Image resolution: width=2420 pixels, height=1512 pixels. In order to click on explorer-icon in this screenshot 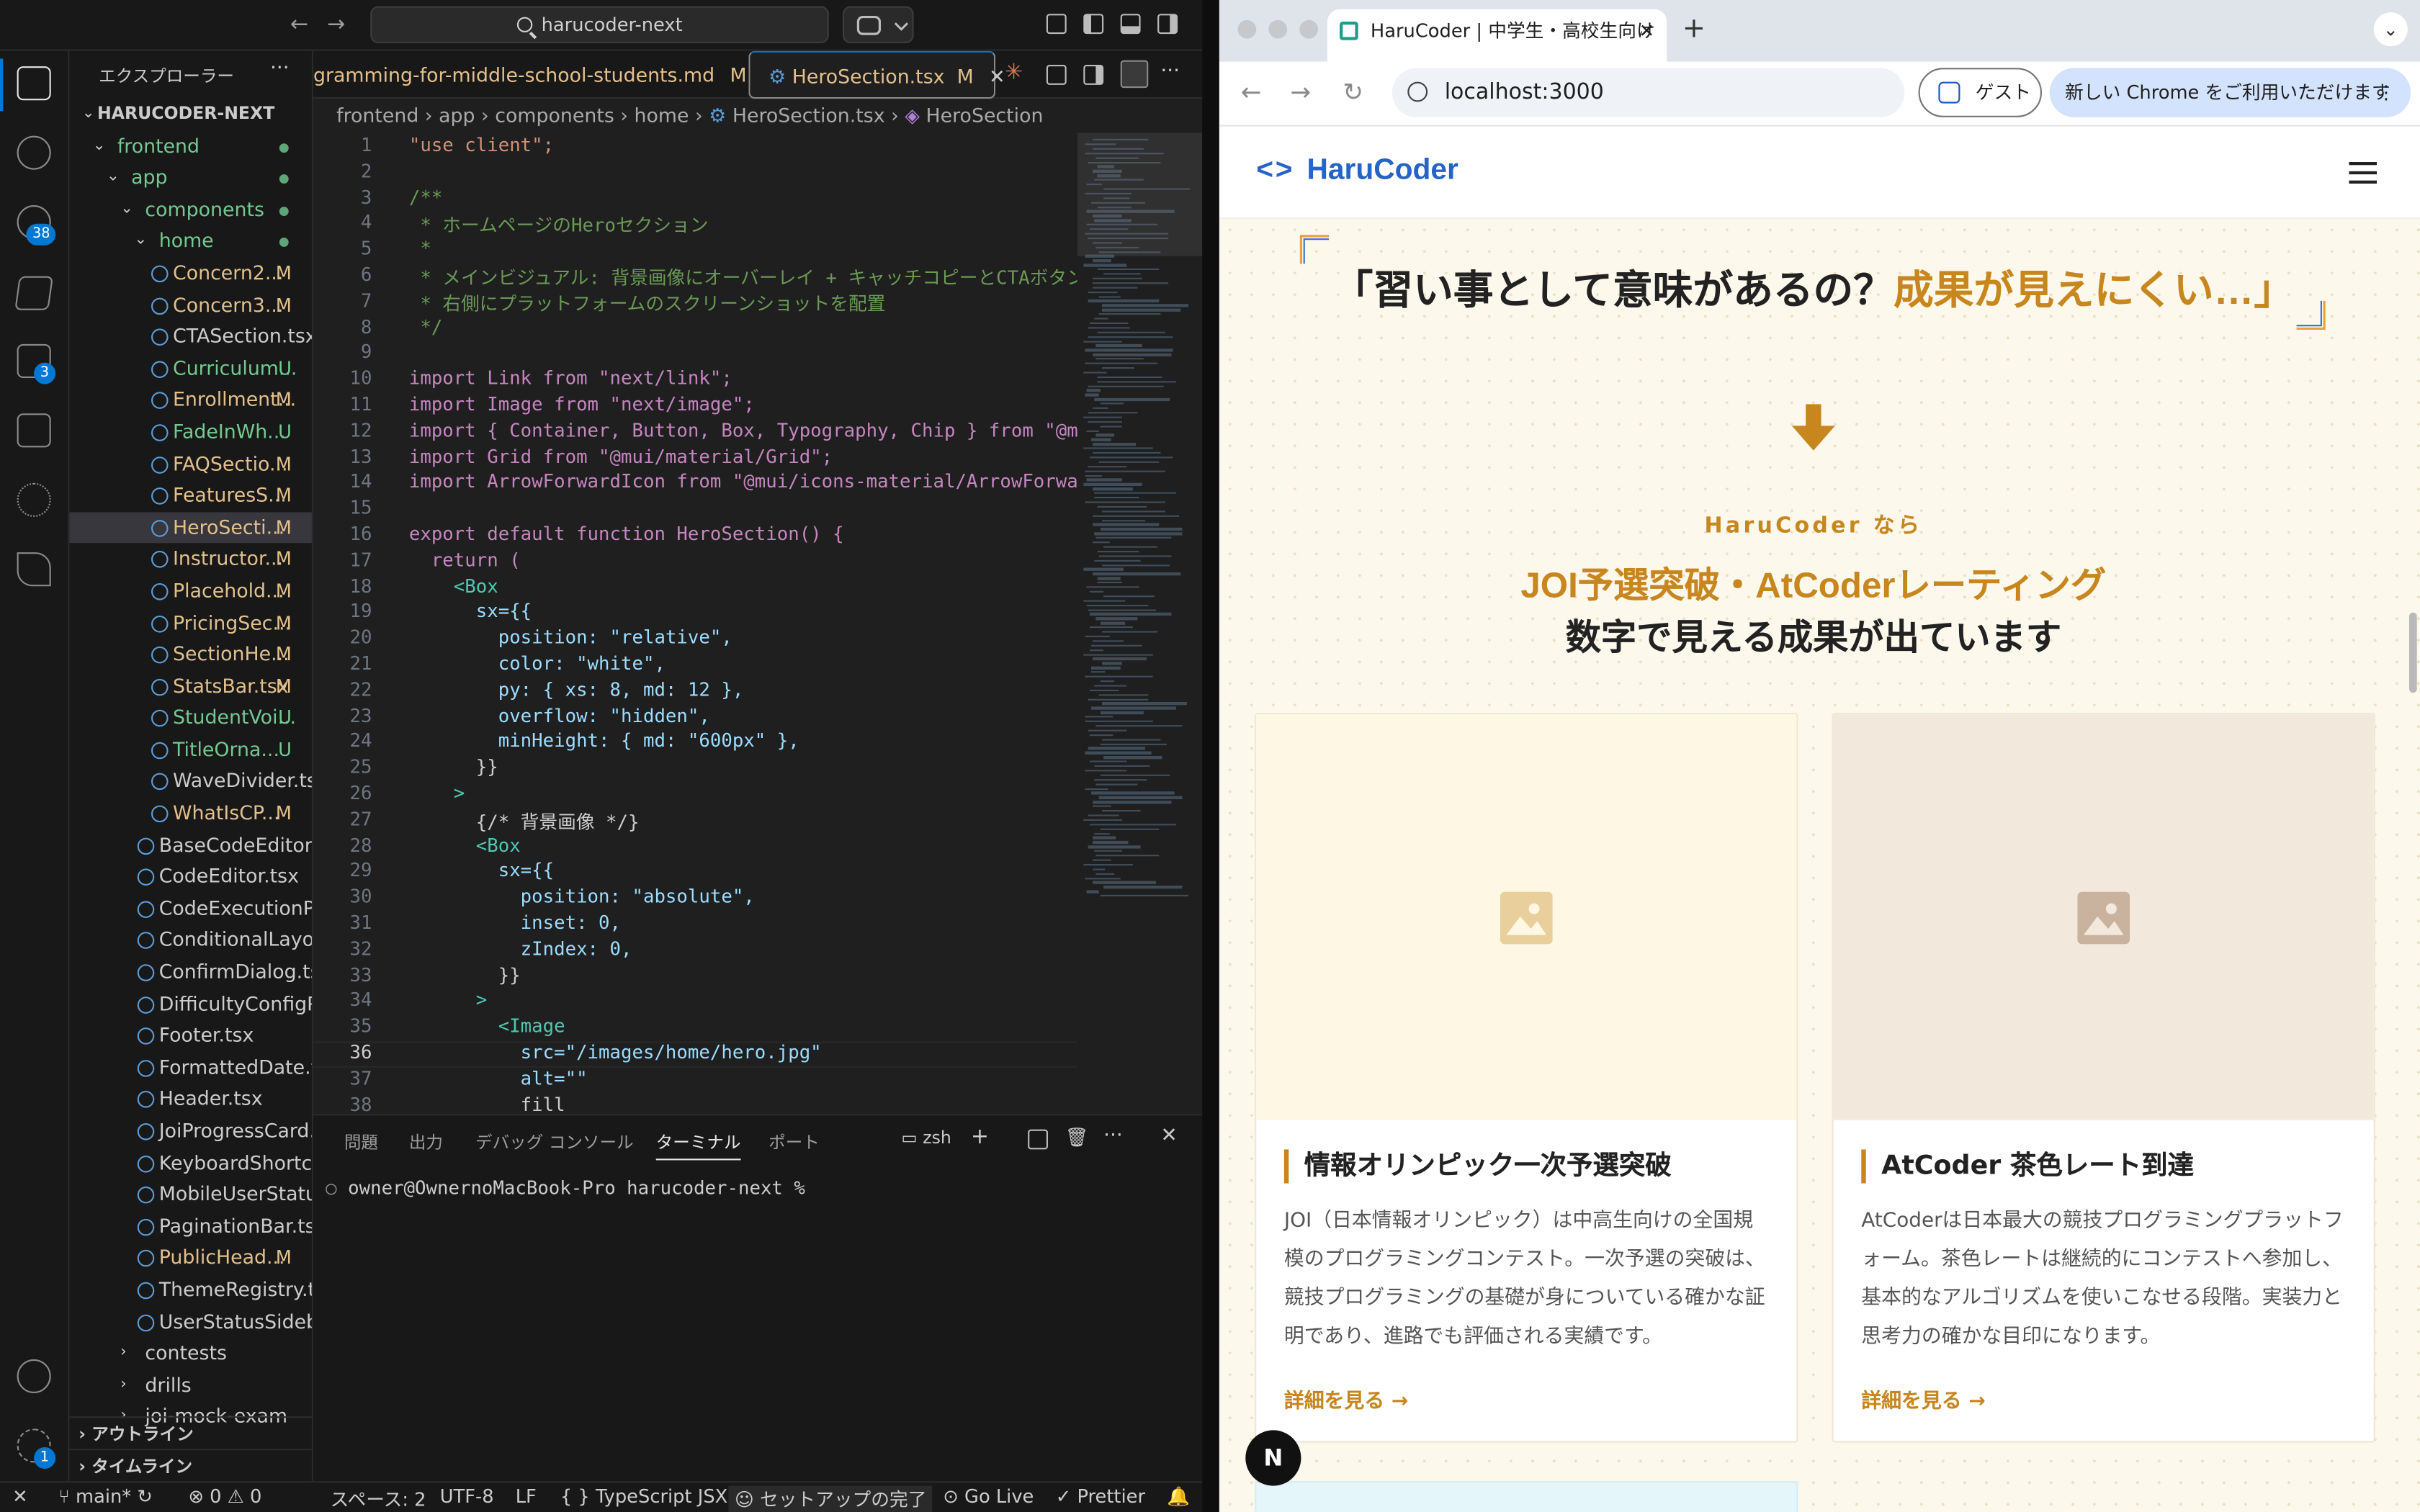, I will do `click(34, 83)`.